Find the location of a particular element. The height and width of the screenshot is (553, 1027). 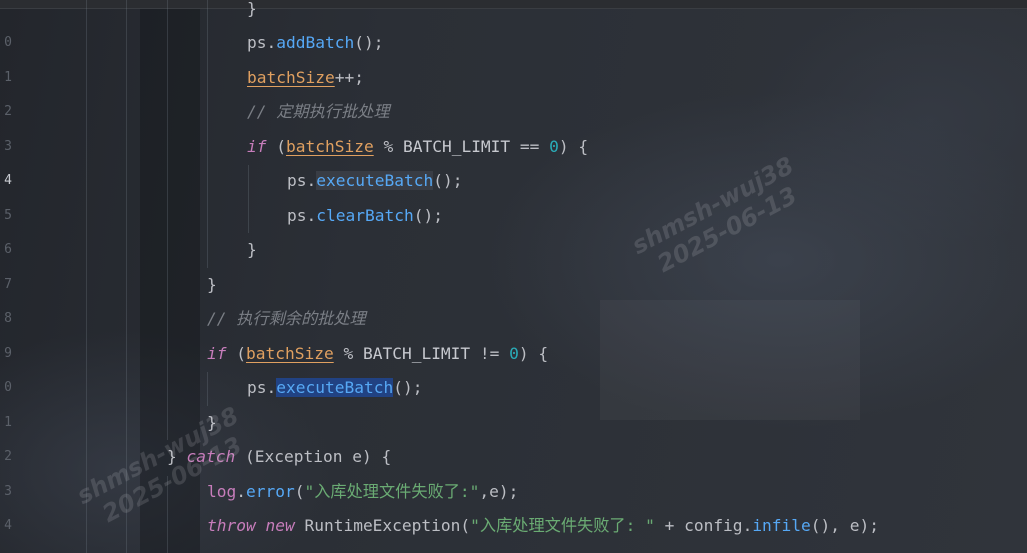

class-token: RuntimeException is located at coordinates (377, 525).